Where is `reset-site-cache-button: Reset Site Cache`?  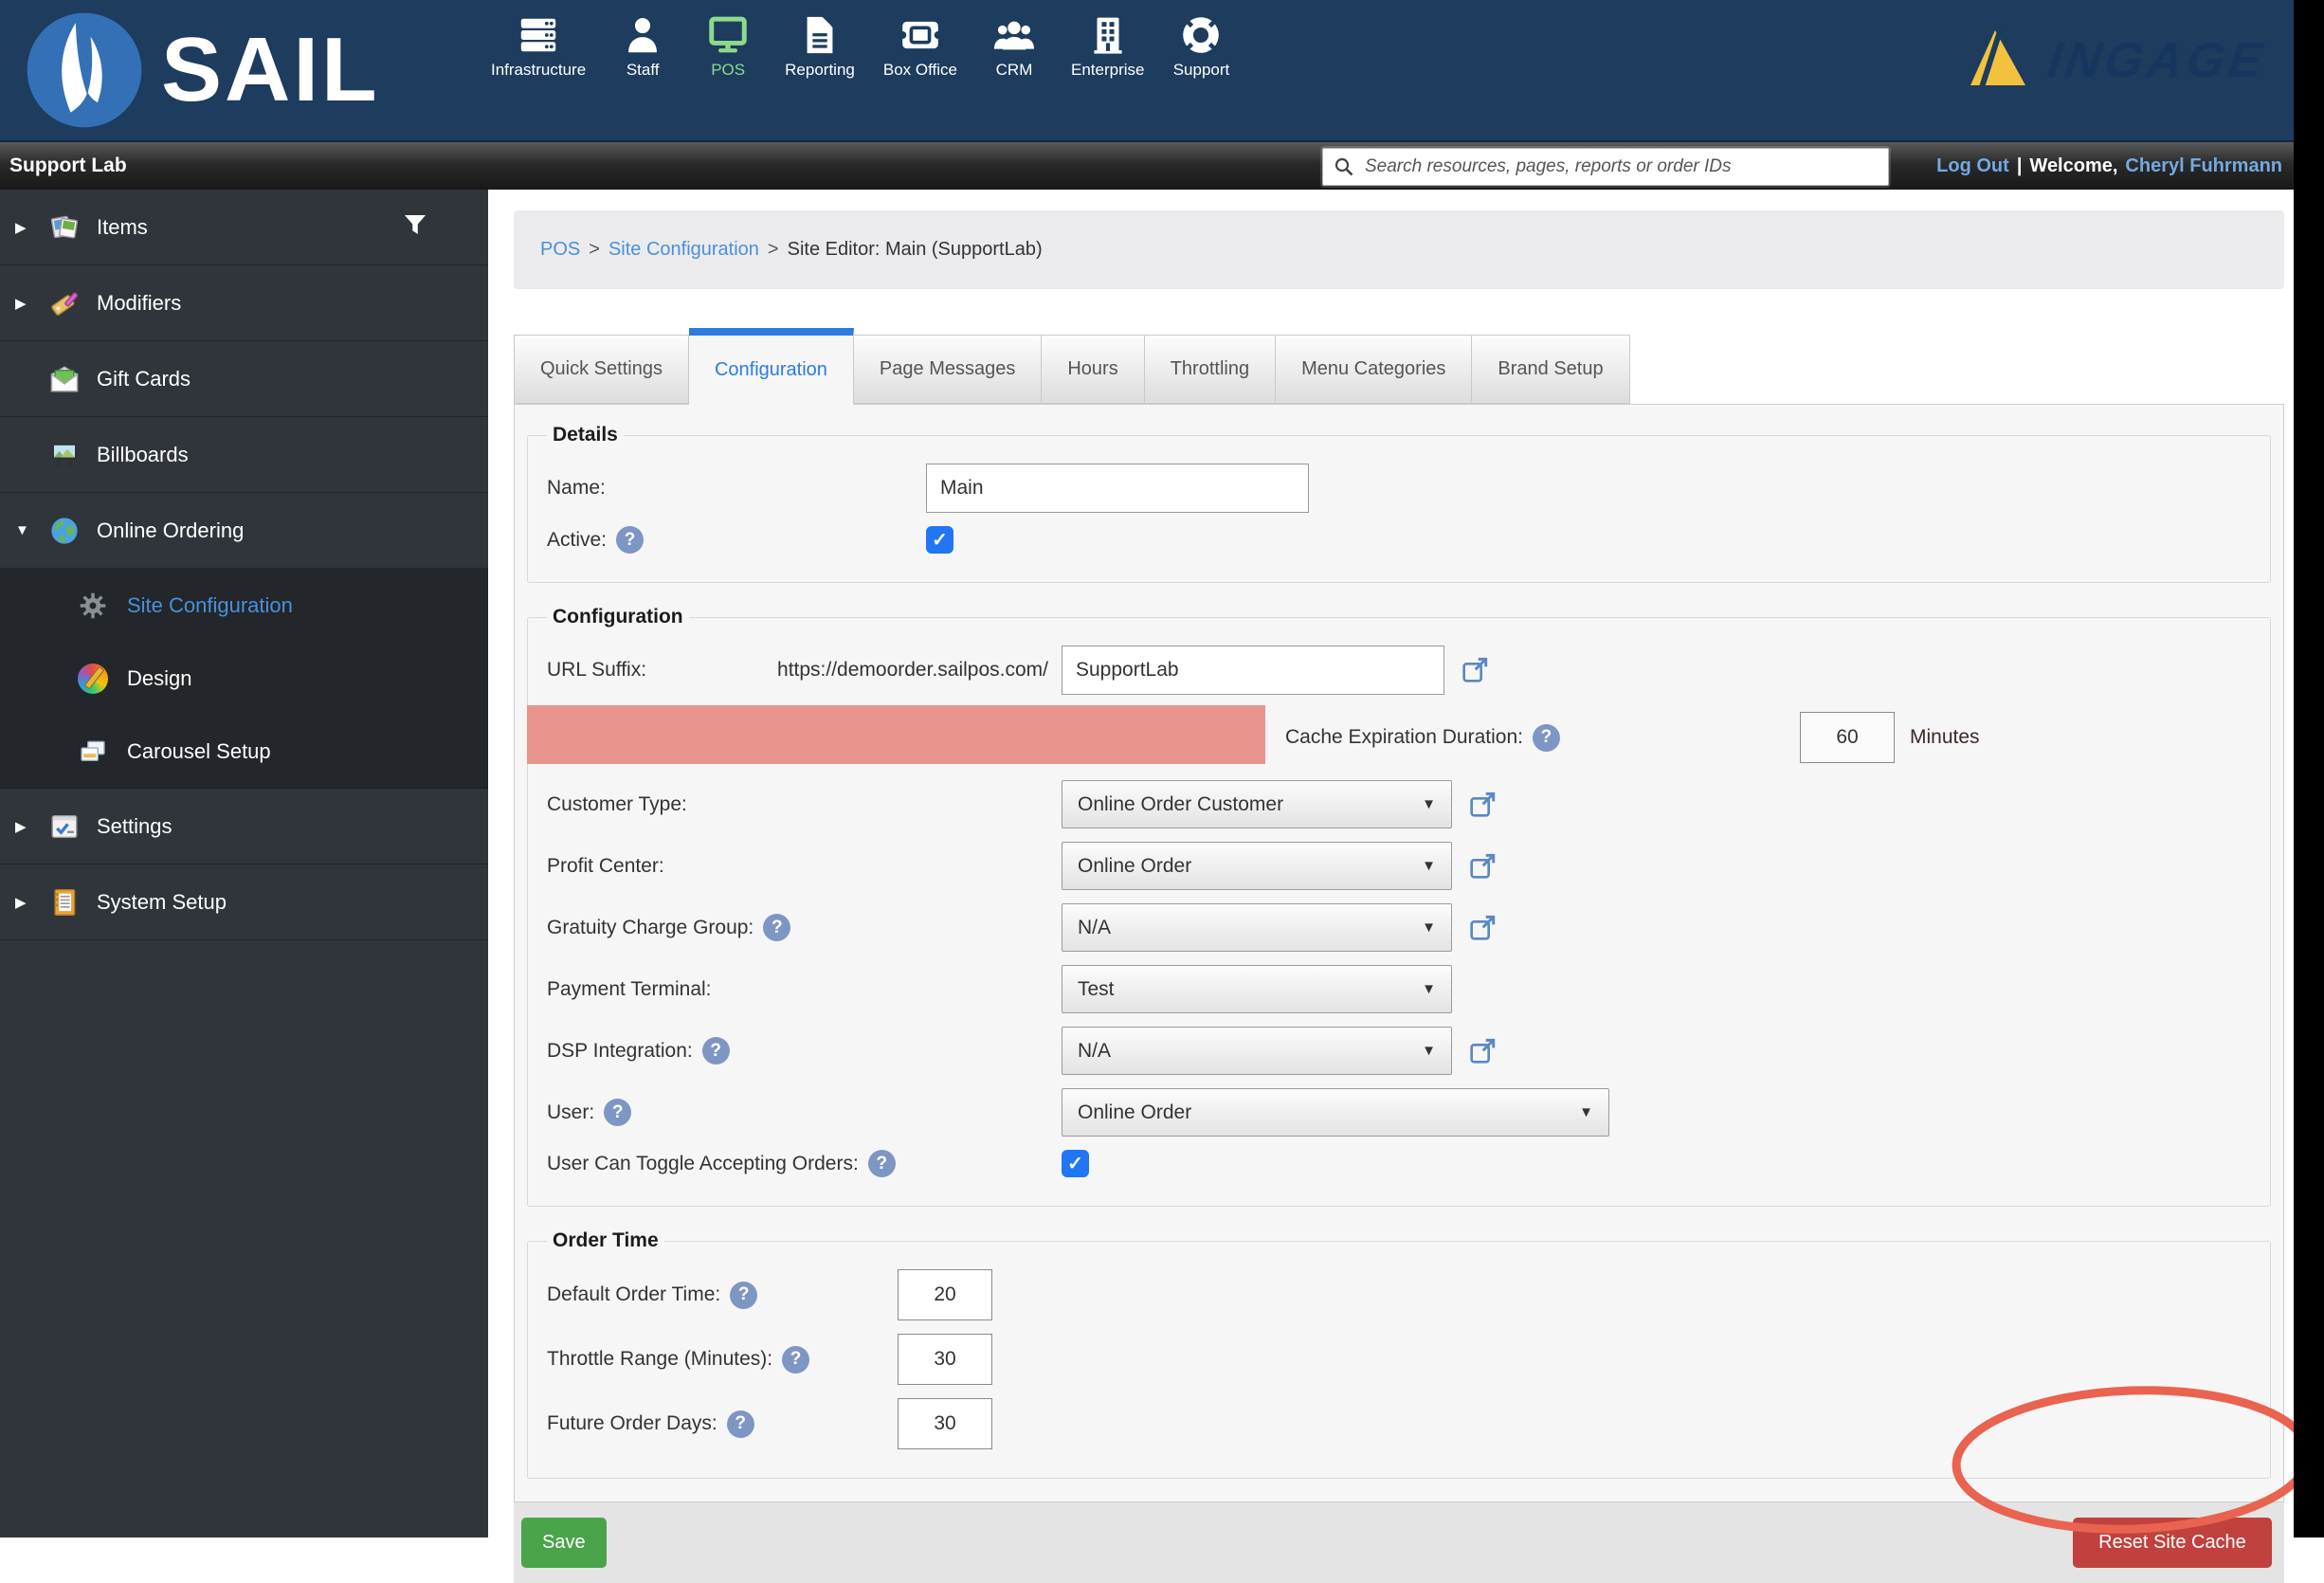 reset-site-cache-button: Reset Site Cache is located at coordinates (2172, 1543).